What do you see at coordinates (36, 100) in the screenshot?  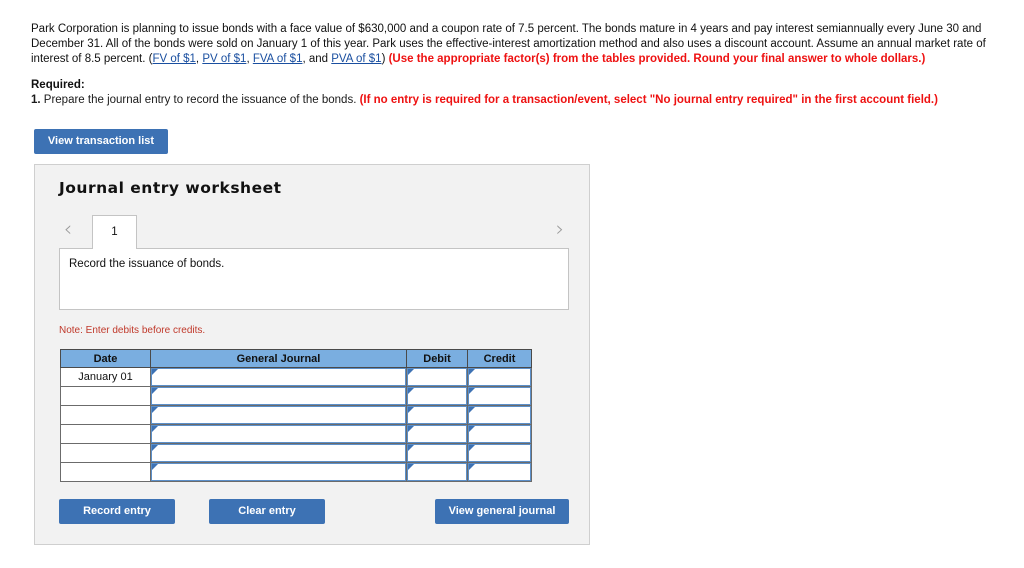 I see `required-item-number: 1.` at bounding box center [36, 100].